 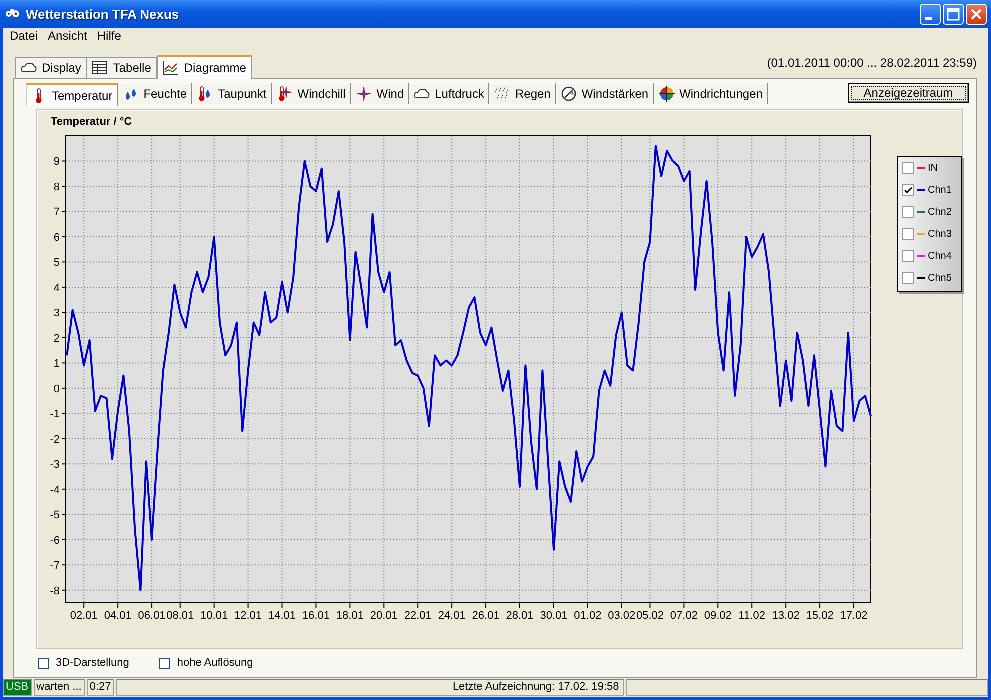 I want to click on tab: Windstärken, so click(x=605, y=93).